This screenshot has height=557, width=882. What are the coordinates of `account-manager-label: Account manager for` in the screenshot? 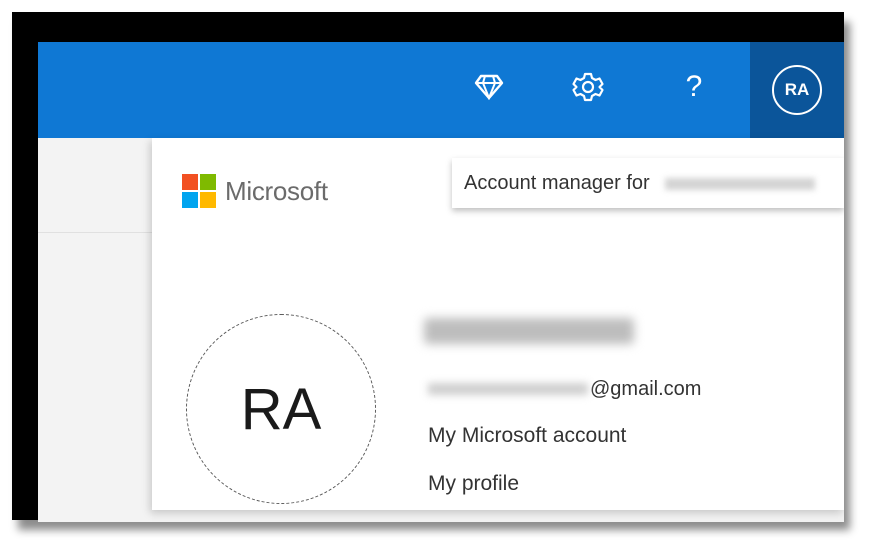 It's located at (557, 183).